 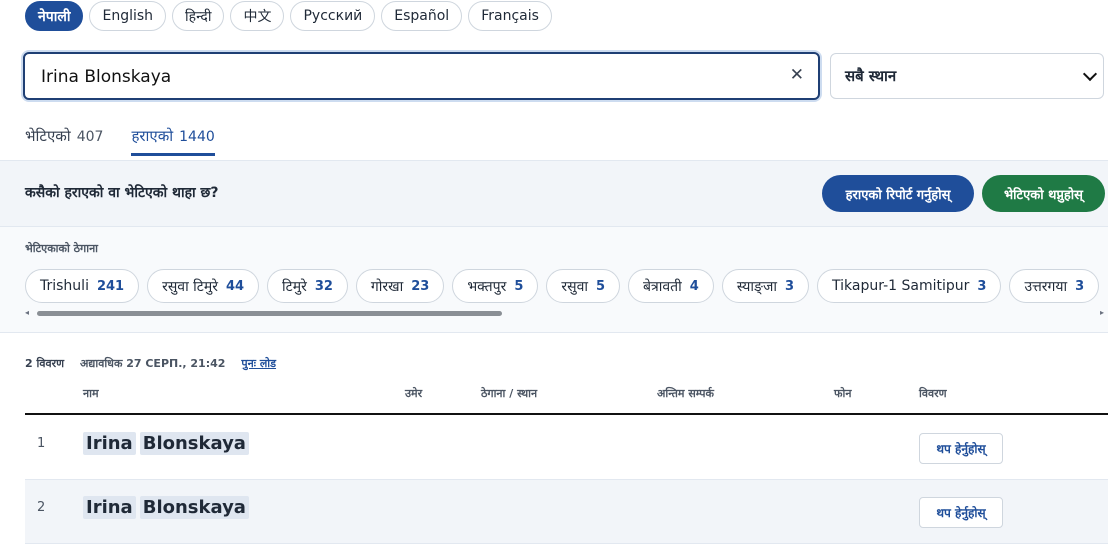 What do you see at coordinates (933, 393) in the screenshot?
I see `header-details: विवरण` at bounding box center [933, 393].